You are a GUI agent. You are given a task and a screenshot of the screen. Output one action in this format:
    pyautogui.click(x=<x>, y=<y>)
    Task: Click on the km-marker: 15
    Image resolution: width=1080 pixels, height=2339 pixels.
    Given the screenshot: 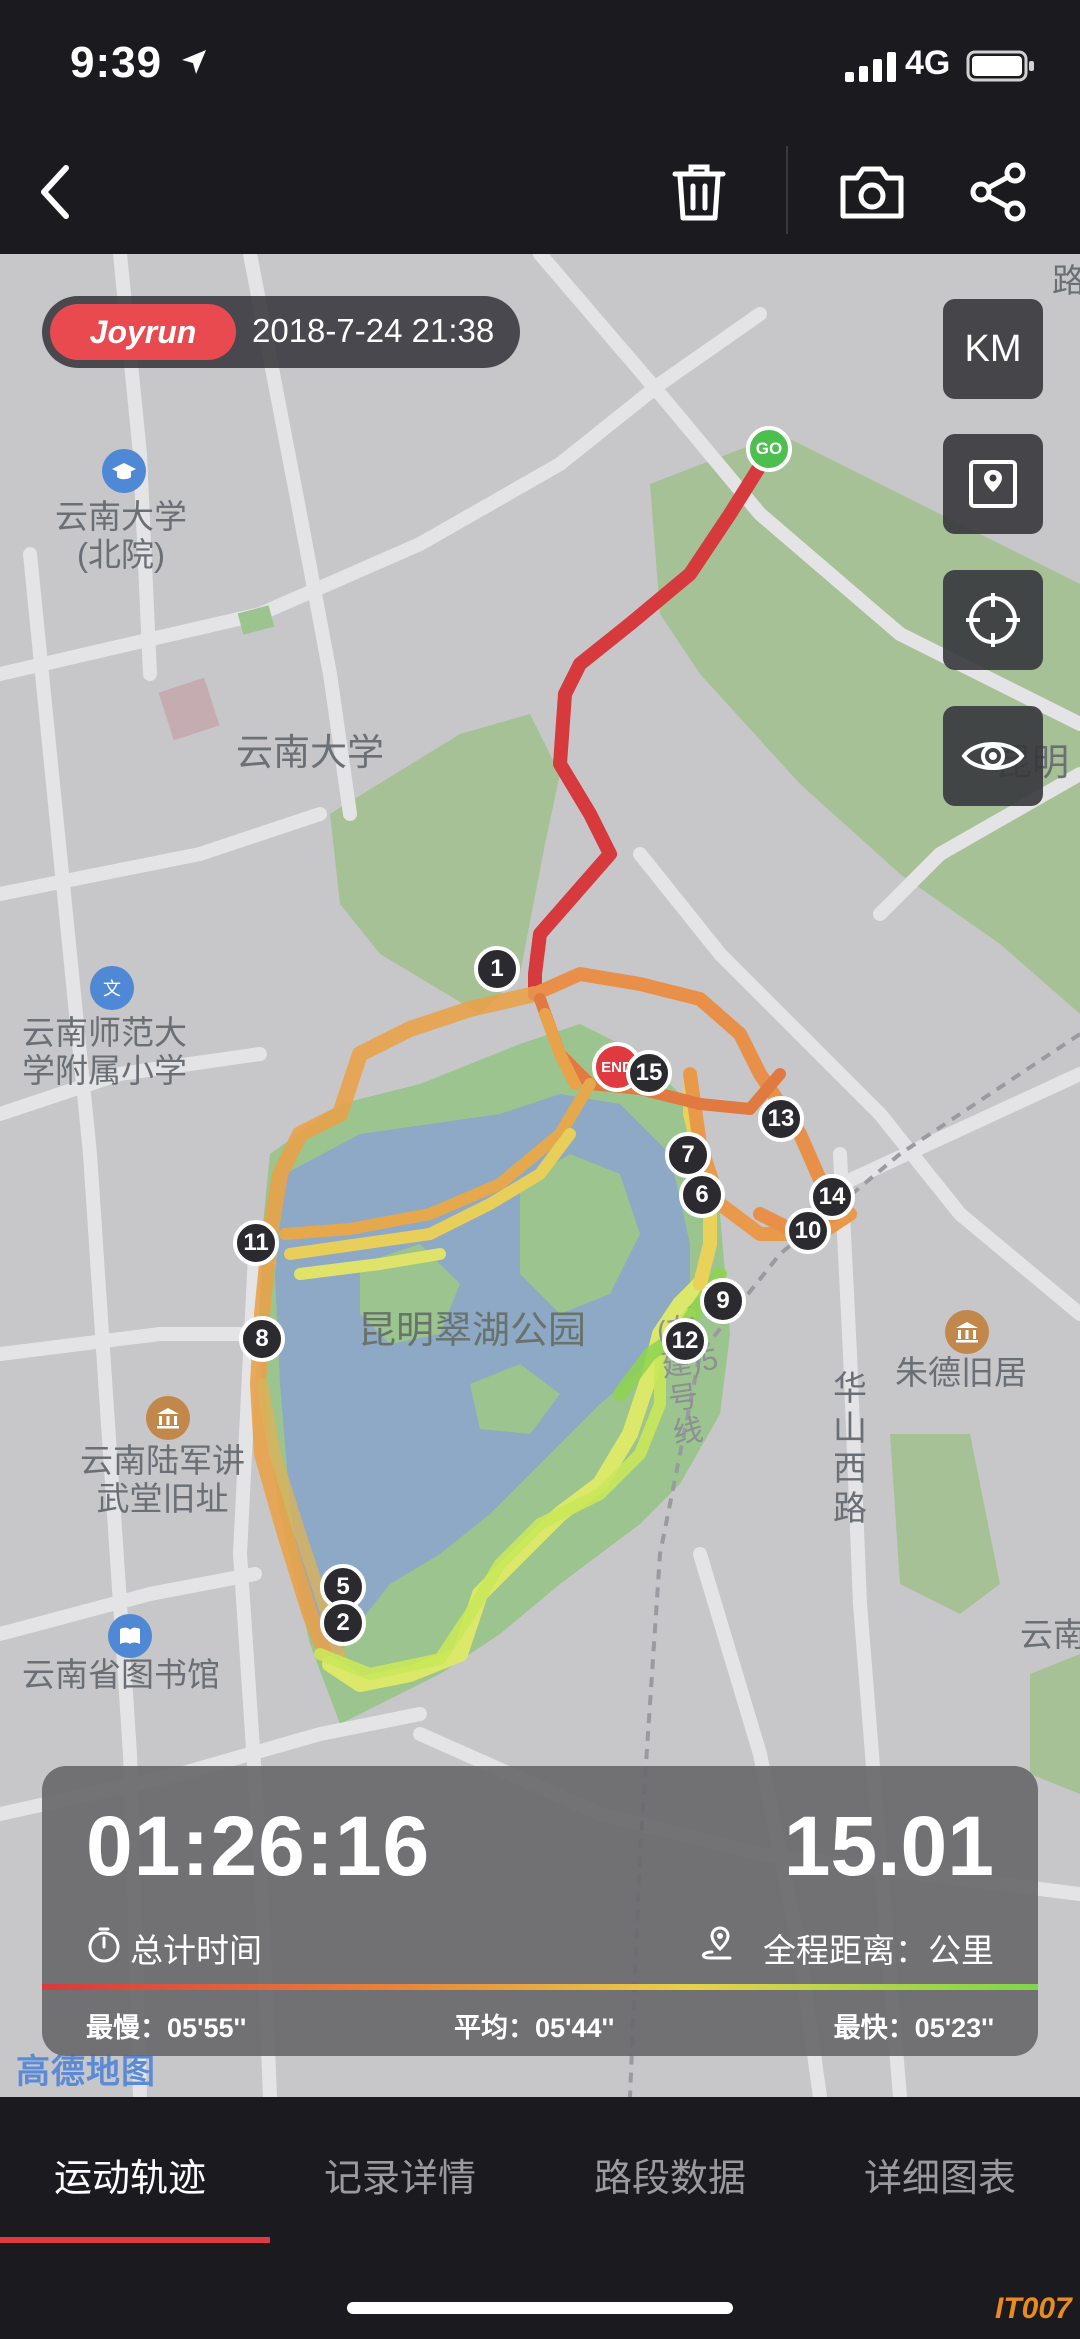 What is the action you would take?
    pyautogui.click(x=649, y=1073)
    